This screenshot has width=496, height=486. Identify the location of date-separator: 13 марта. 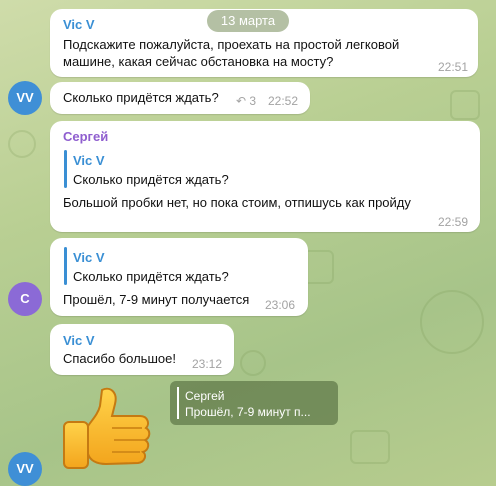
(248, 21).